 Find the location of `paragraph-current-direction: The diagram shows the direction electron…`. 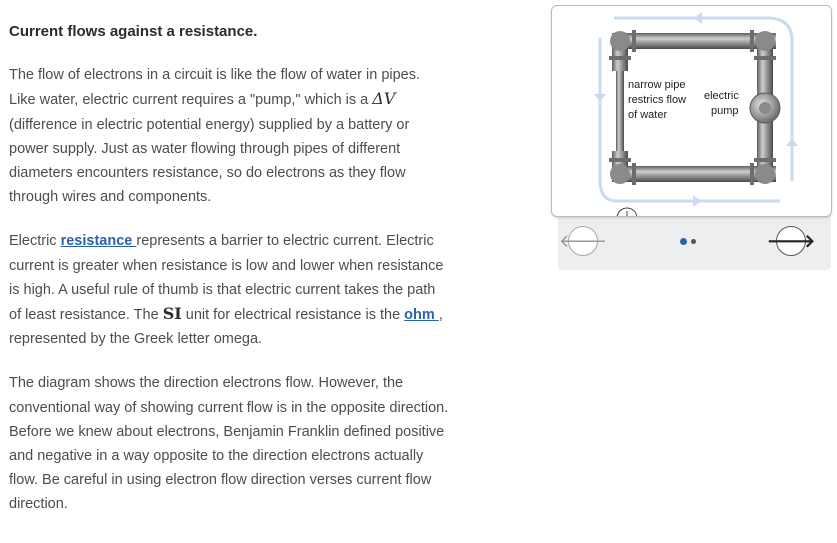

paragraph-current-direction: The diagram shows the direction electron… is located at coordinates (229, 444).